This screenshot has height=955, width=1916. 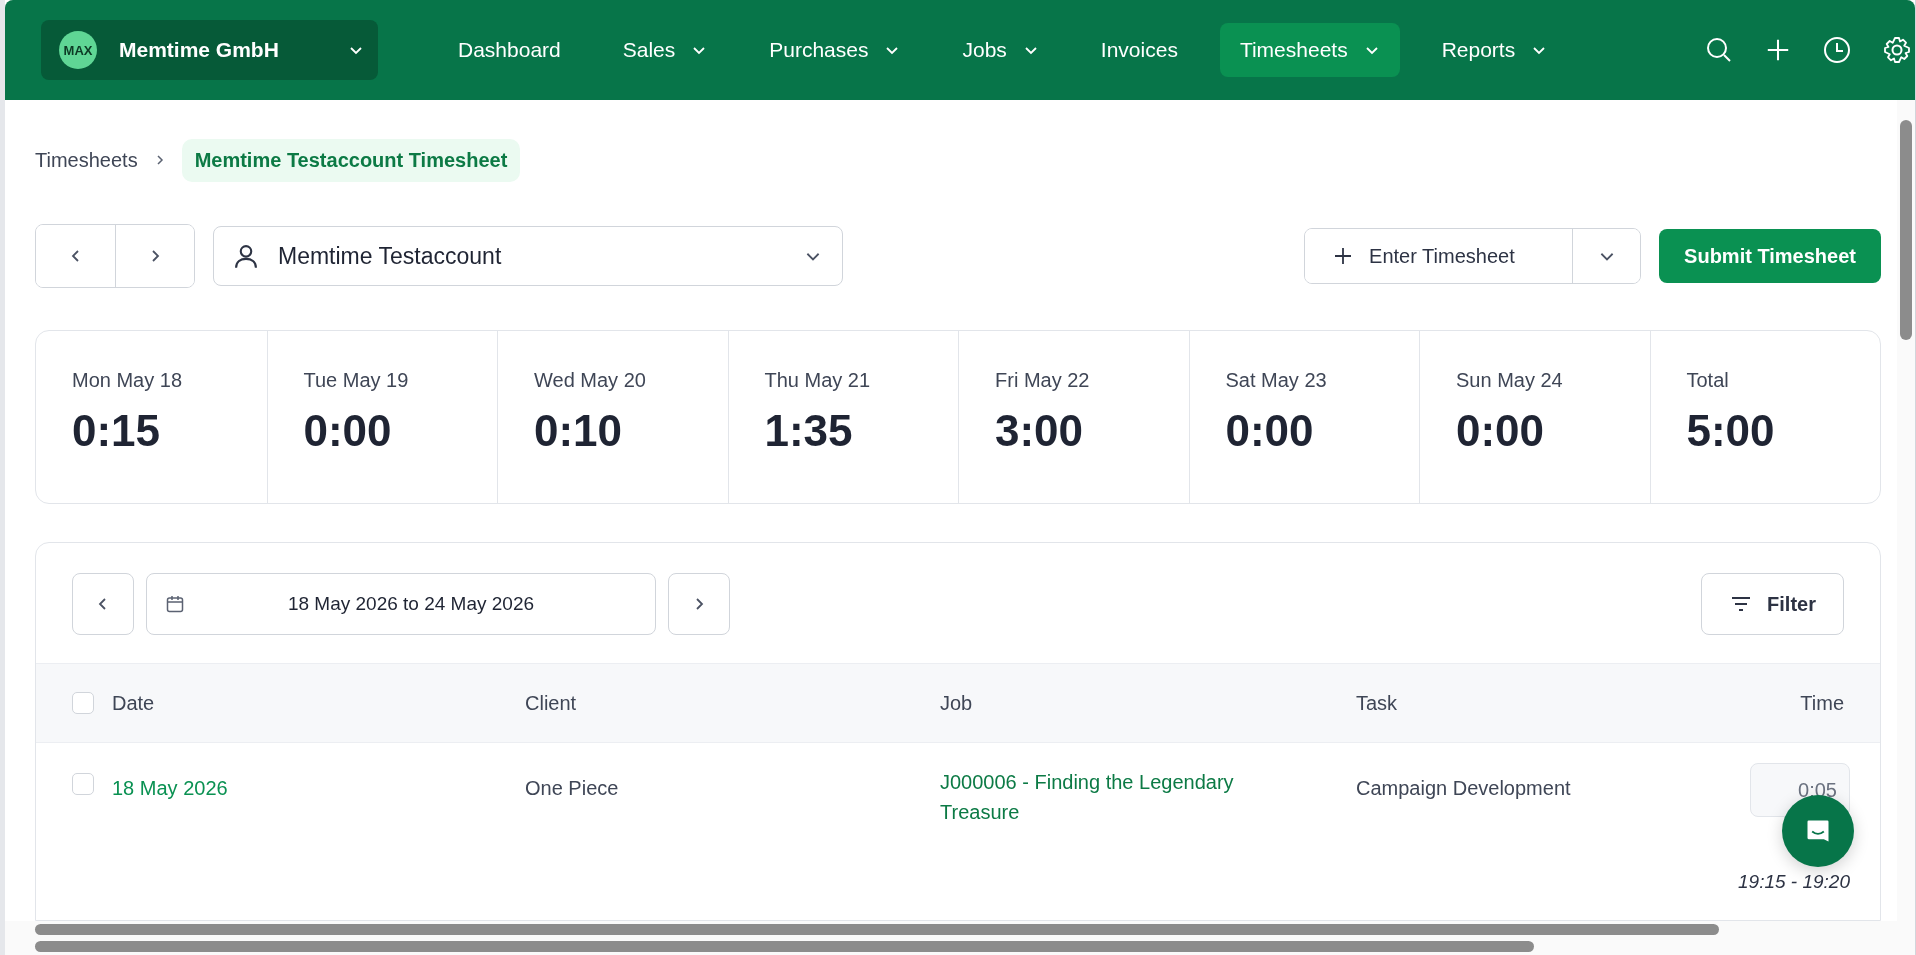 I want to click on row-checkbox, so click(x=83, y=784).